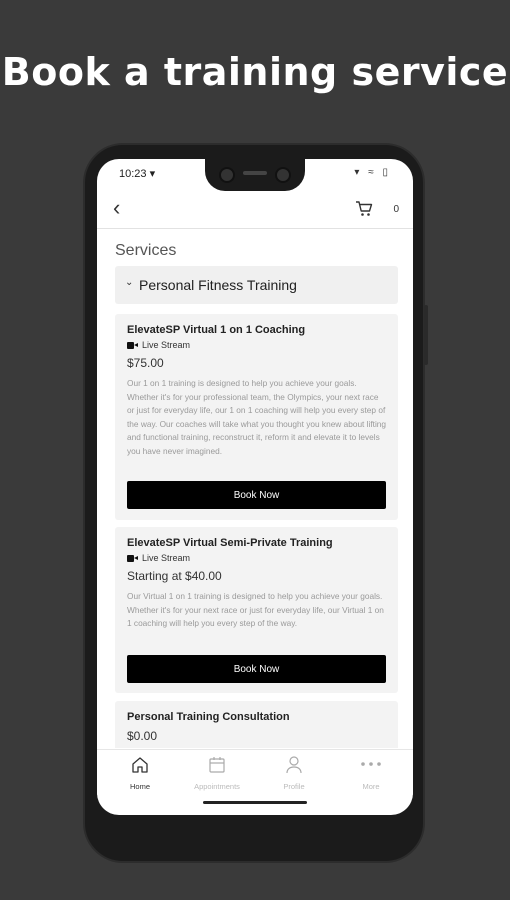 This screenshot has height=900, width=510. What do you see at coordinates (217, 773) in the screenshot?
I see `tab-appointments: Appointments` at bounding box center [217, 773].